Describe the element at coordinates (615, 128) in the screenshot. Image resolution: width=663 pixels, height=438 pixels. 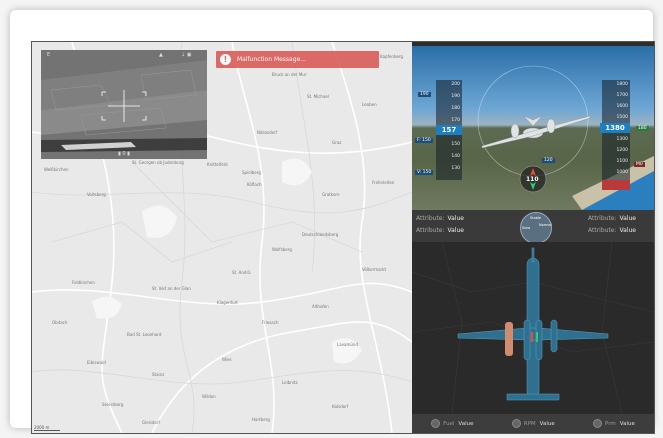
I see `altitude-readout: 1380` at that location.